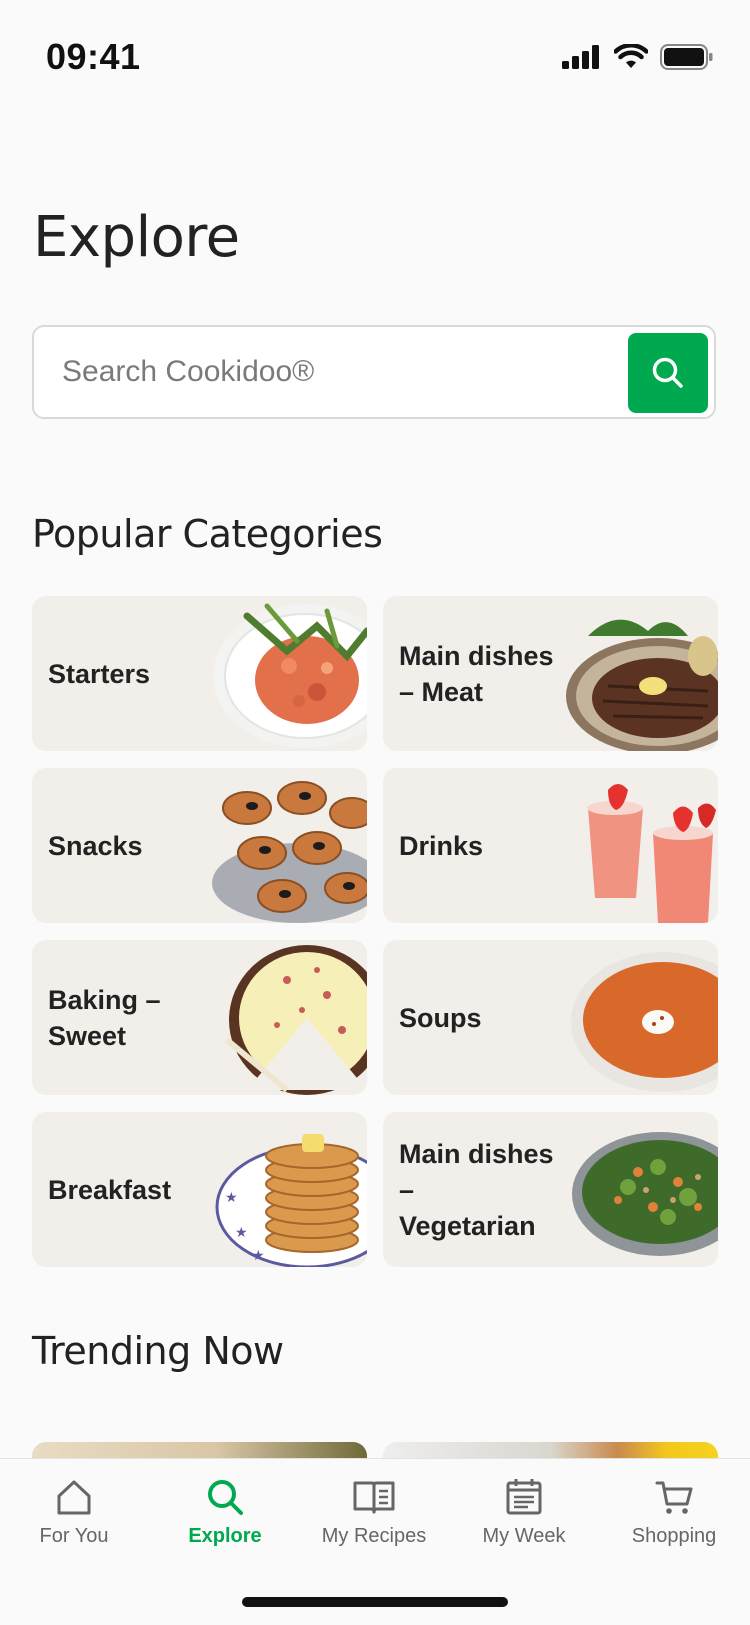  Describe the element at coordinates (375, 60) in the screenshot. I see `status-bar: 09:41` at that location.